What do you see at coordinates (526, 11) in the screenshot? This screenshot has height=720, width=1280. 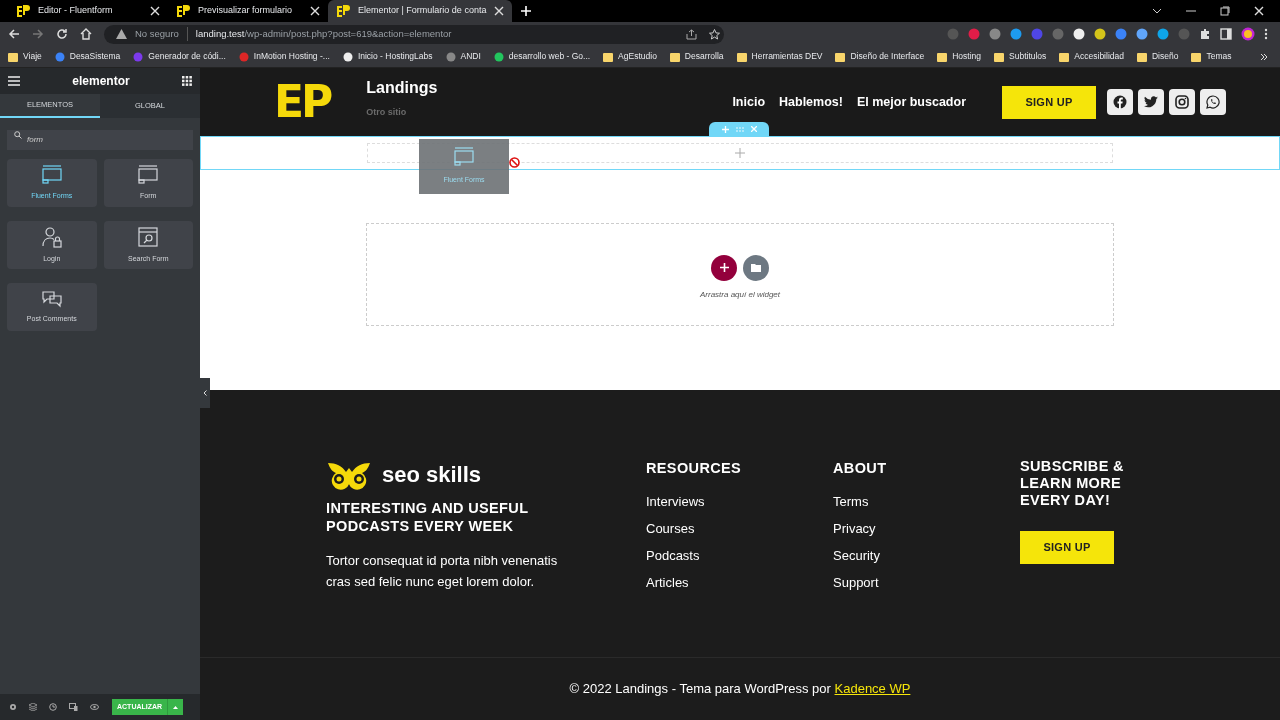 I see `new-tab-icon` at bounding box center [526, 11].